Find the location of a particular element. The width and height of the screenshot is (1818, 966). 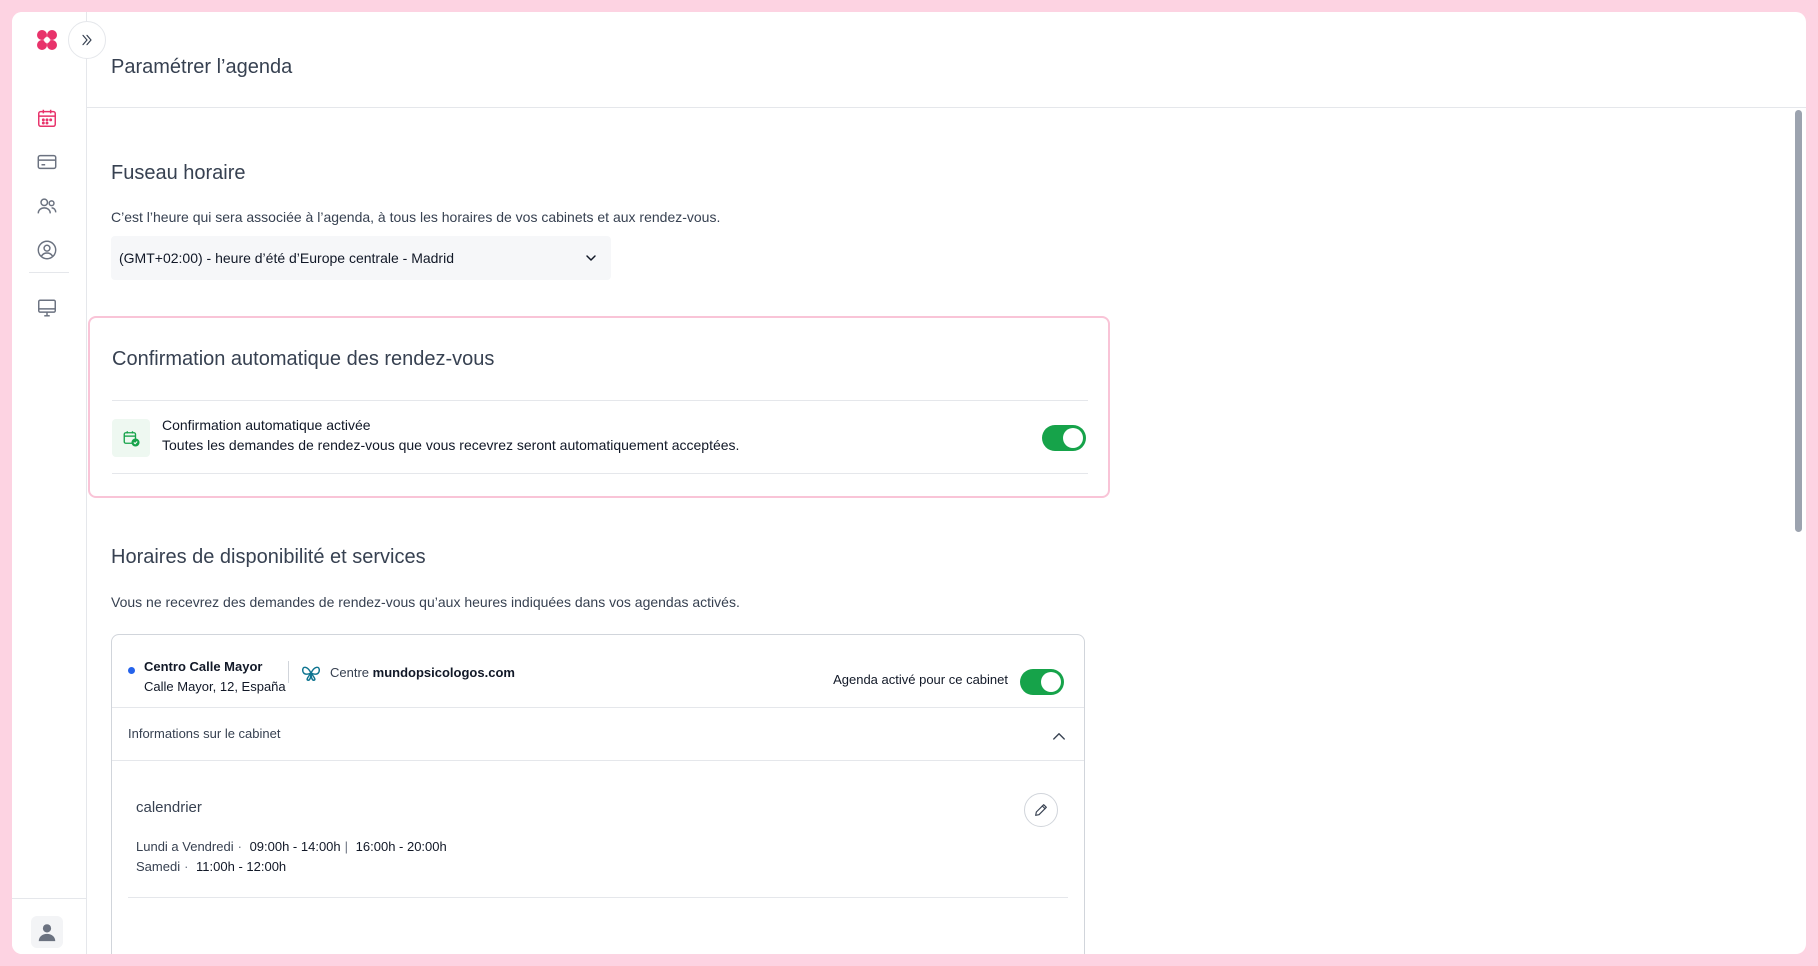

centre-address: Calle Mayor, 12, España is located at coordinates (215, 686).